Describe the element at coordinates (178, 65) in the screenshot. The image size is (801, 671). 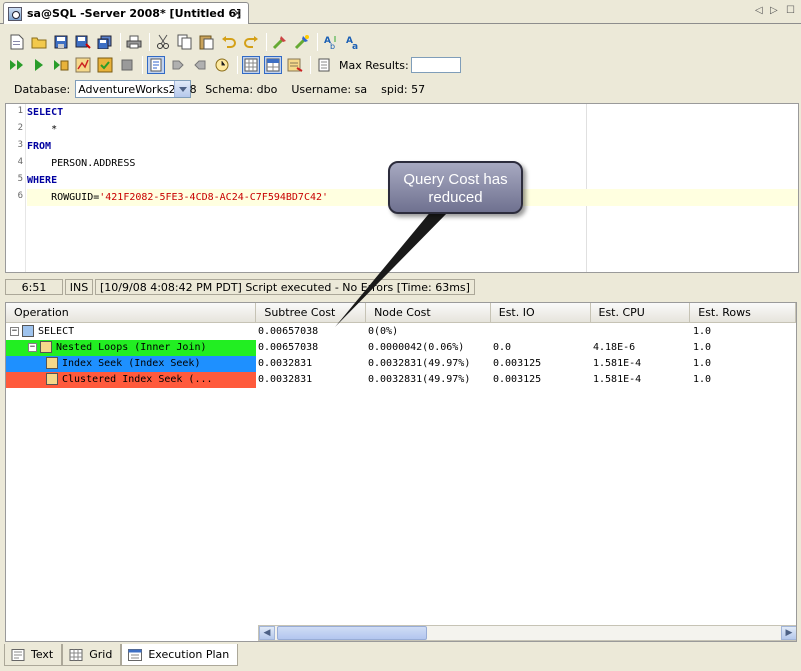
I see `commit-icon` at that location.